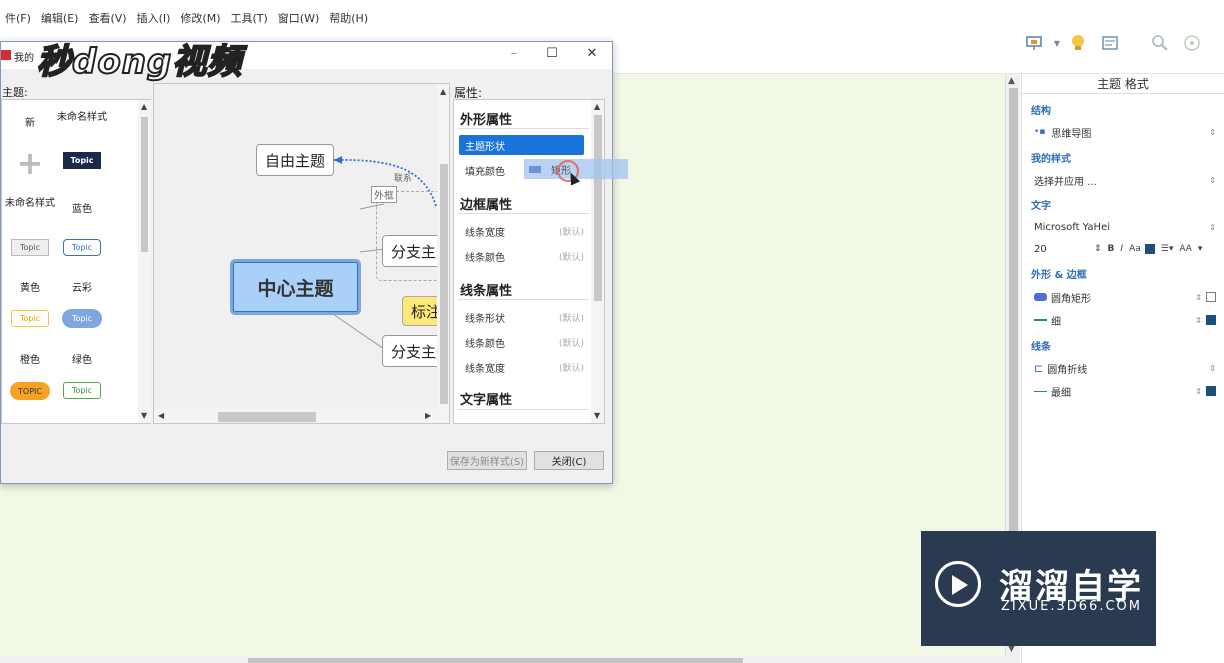 The image size is (1224, 663). Describe the element at coordinates (60, 18) in the screenshot. I see `menu-edit: 编辑(E)` at that location.